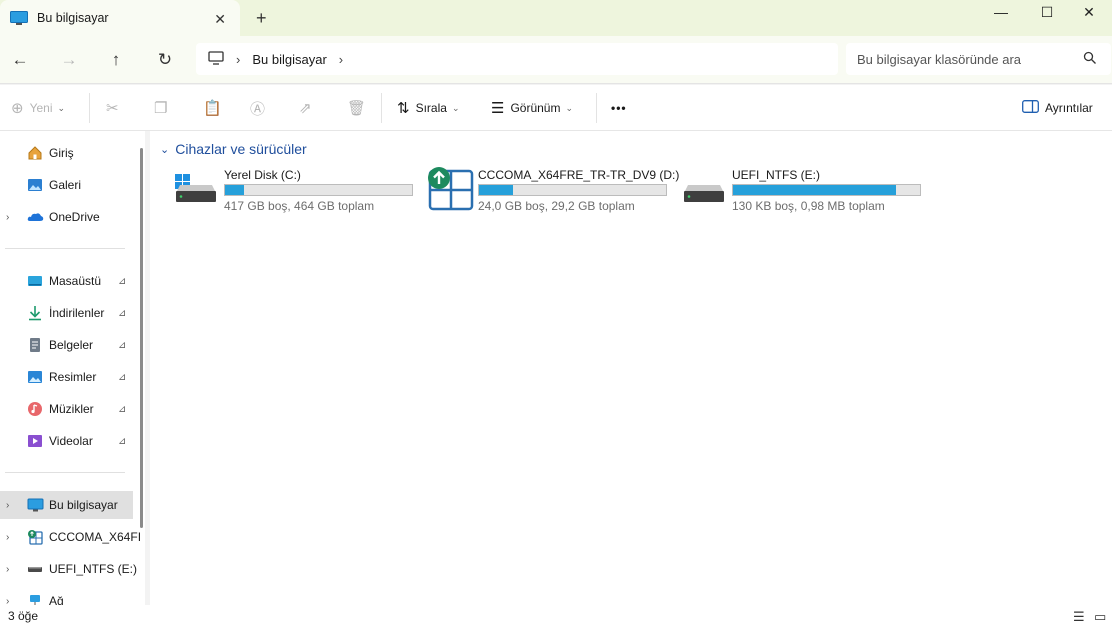  I want to click on more-options-button: •••, so click(619, 108).